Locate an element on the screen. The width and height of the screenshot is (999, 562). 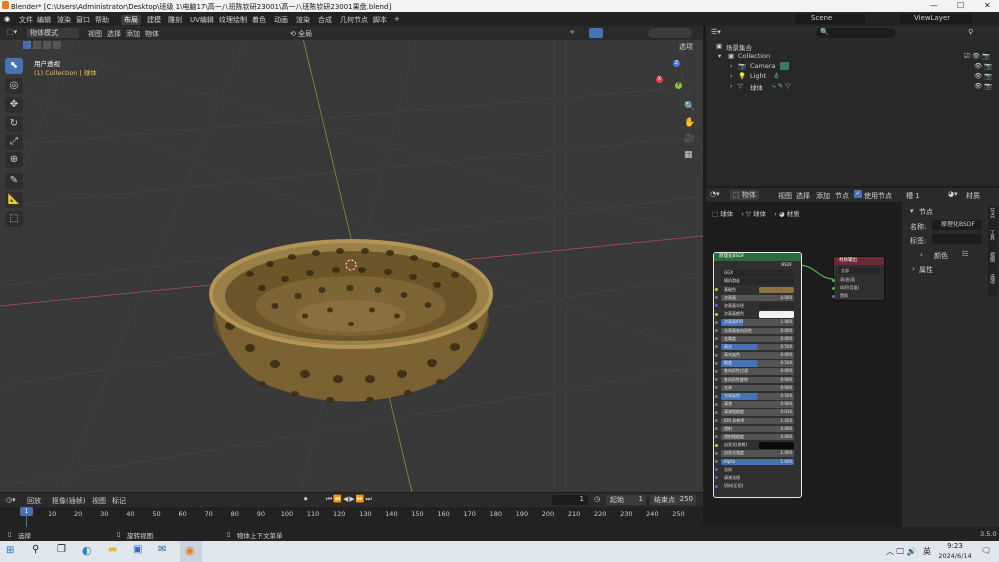
expand-arrow-icon: › is located at coordinates (731, 86).